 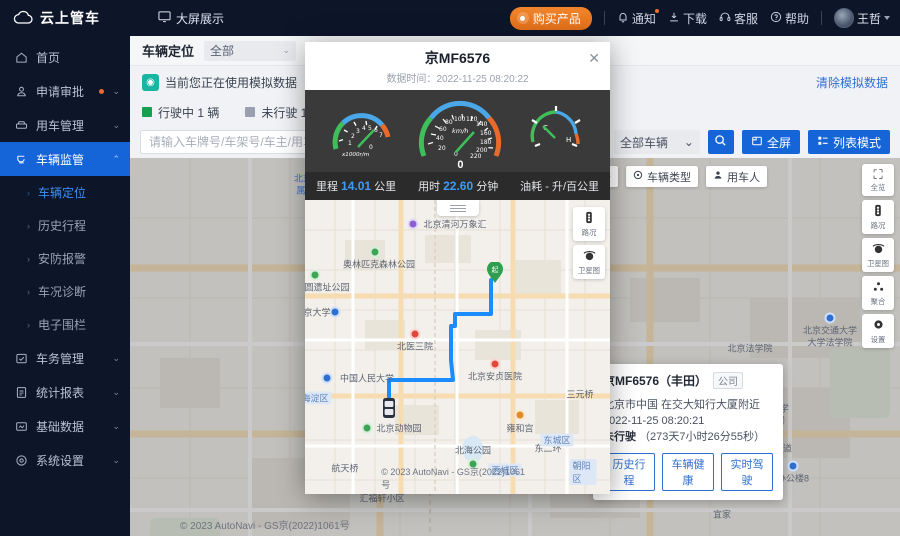 I want to click on buy-product-label: 购买产品, so click(x=556, y=18).